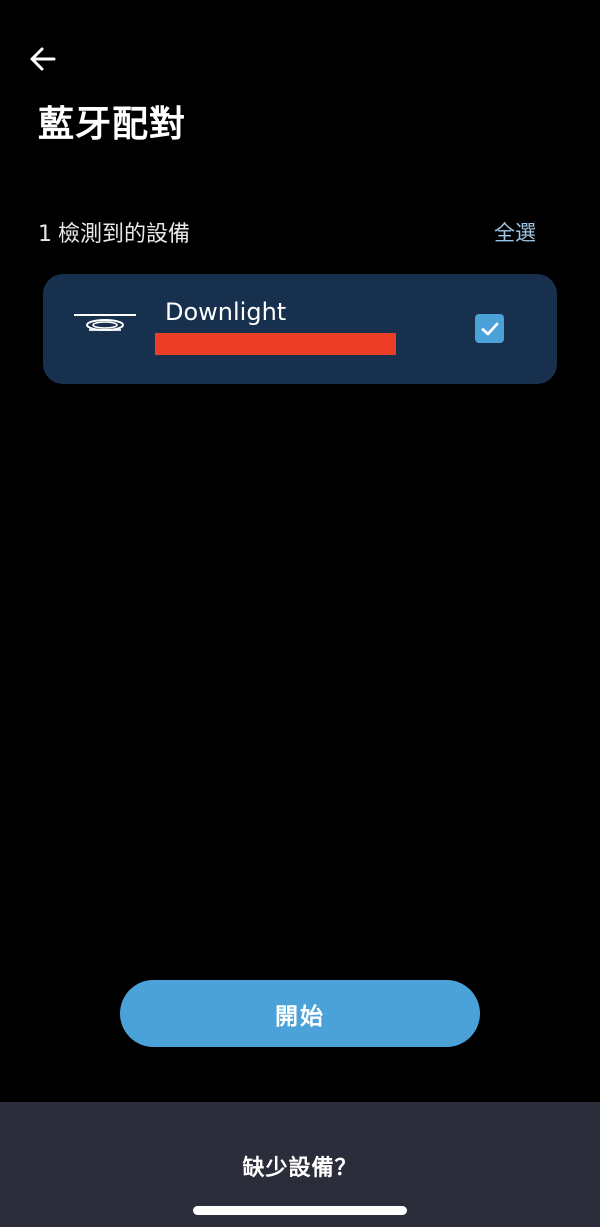 Image resolution: width=600 pixels, height=1227 pixels. Describe the element at coordinates (300, 1210) in the screenshot. I see `home-indicator` at that location.